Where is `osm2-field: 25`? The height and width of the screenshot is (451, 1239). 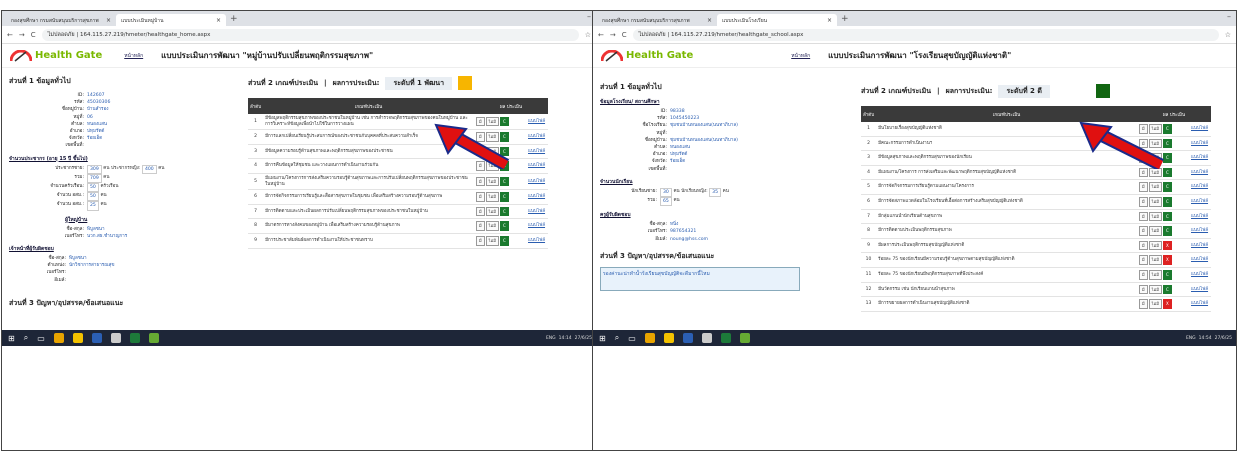
osm2-field: 25 is located at coordinates (93, 206).